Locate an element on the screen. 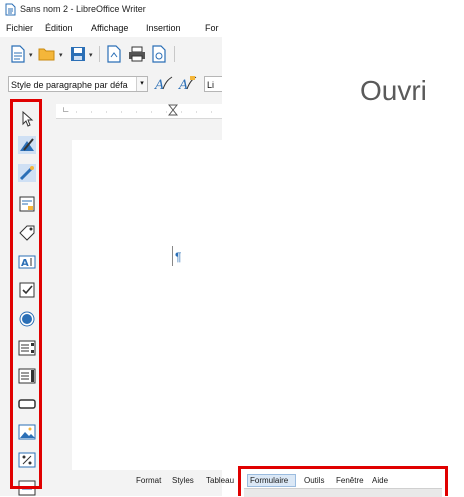 This screenshot has width=464, height=497. window-title: Sans nom 2 - LibreOffice Writer is located at coordinates (83, 9).